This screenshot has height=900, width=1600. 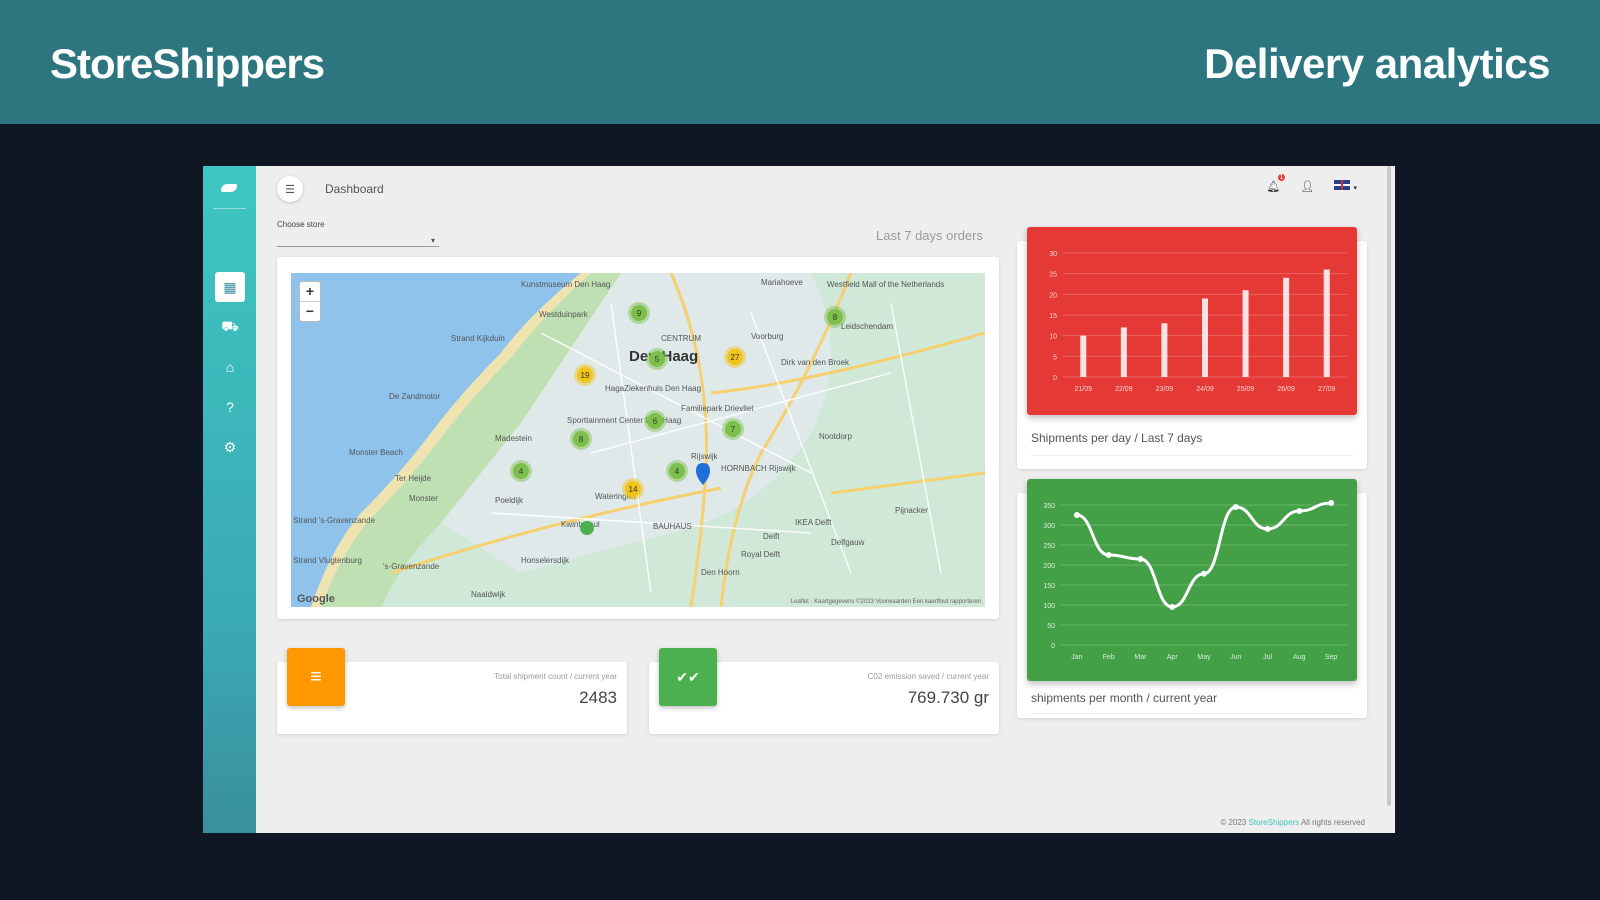 I want to click on slide-title: Delivery analytics, so click(x=1377, y=63).